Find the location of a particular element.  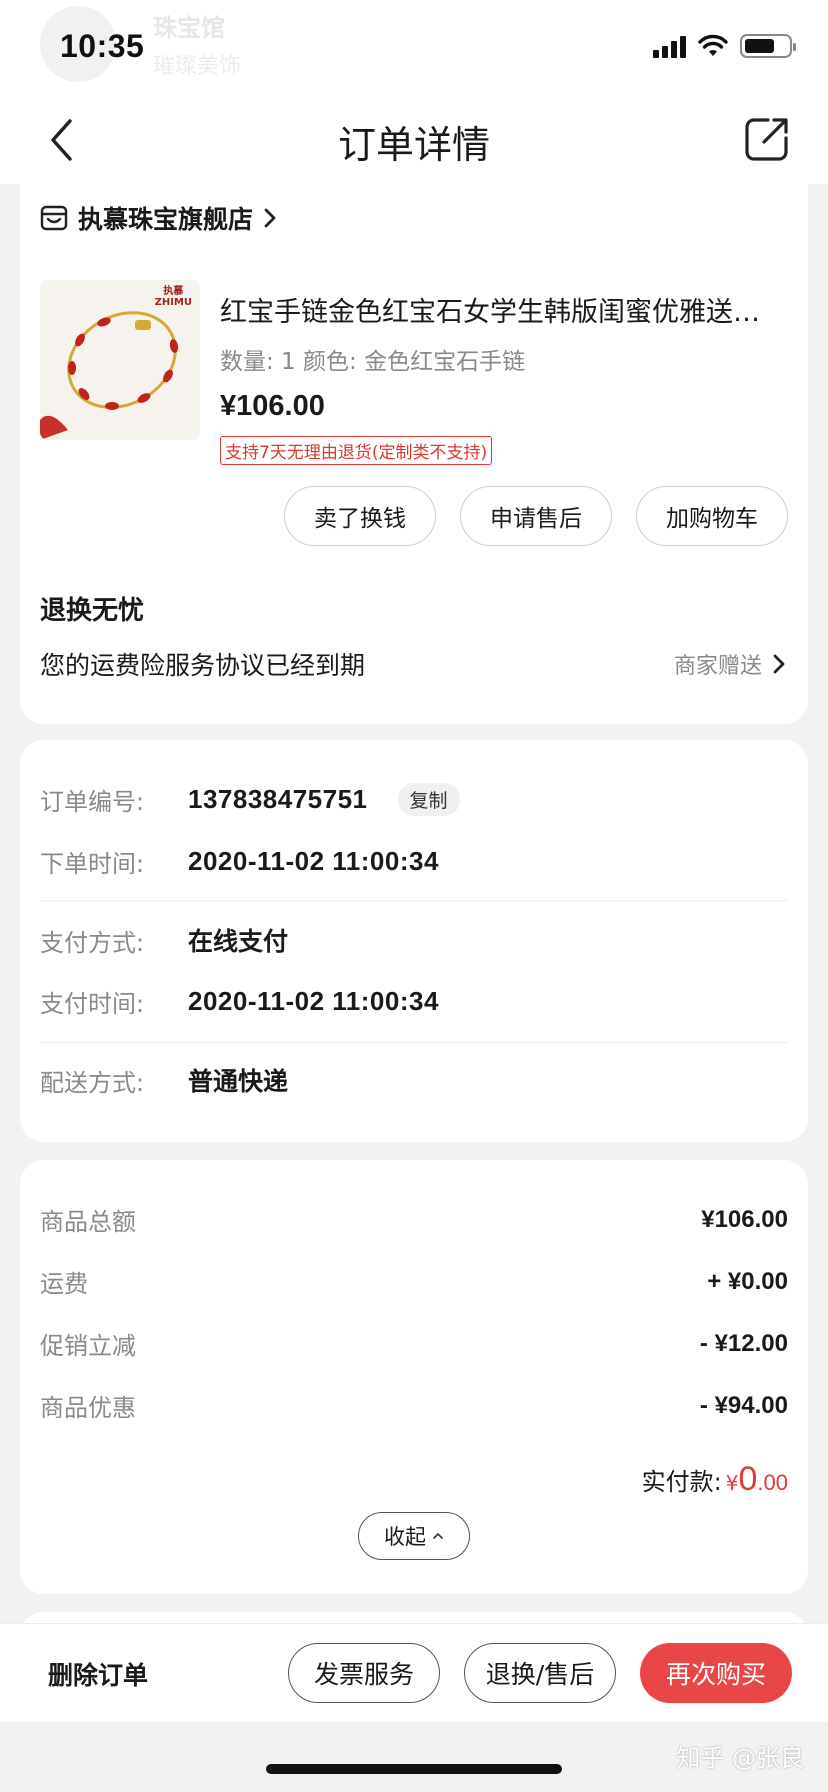

ghost-header-title: 珠宝馆 is located at coordinates (189, 28).